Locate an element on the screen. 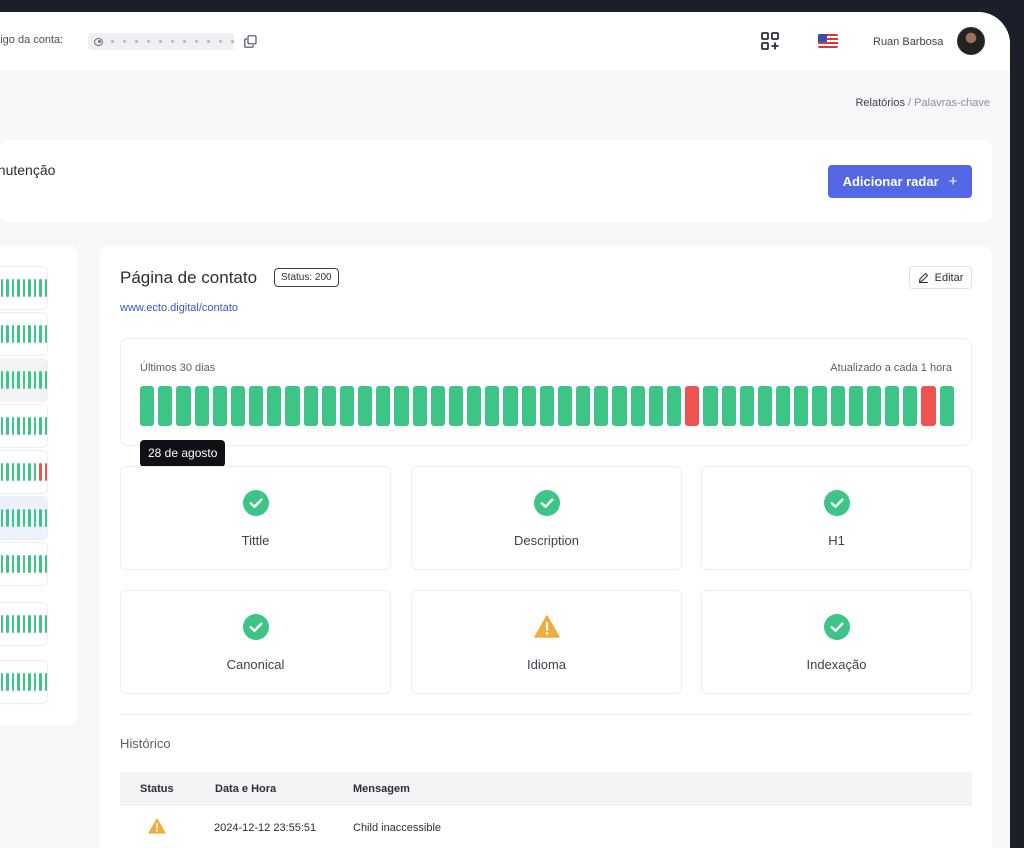 The image size is (1024, 848). uptime-bars is located at coordinates (547, 406).